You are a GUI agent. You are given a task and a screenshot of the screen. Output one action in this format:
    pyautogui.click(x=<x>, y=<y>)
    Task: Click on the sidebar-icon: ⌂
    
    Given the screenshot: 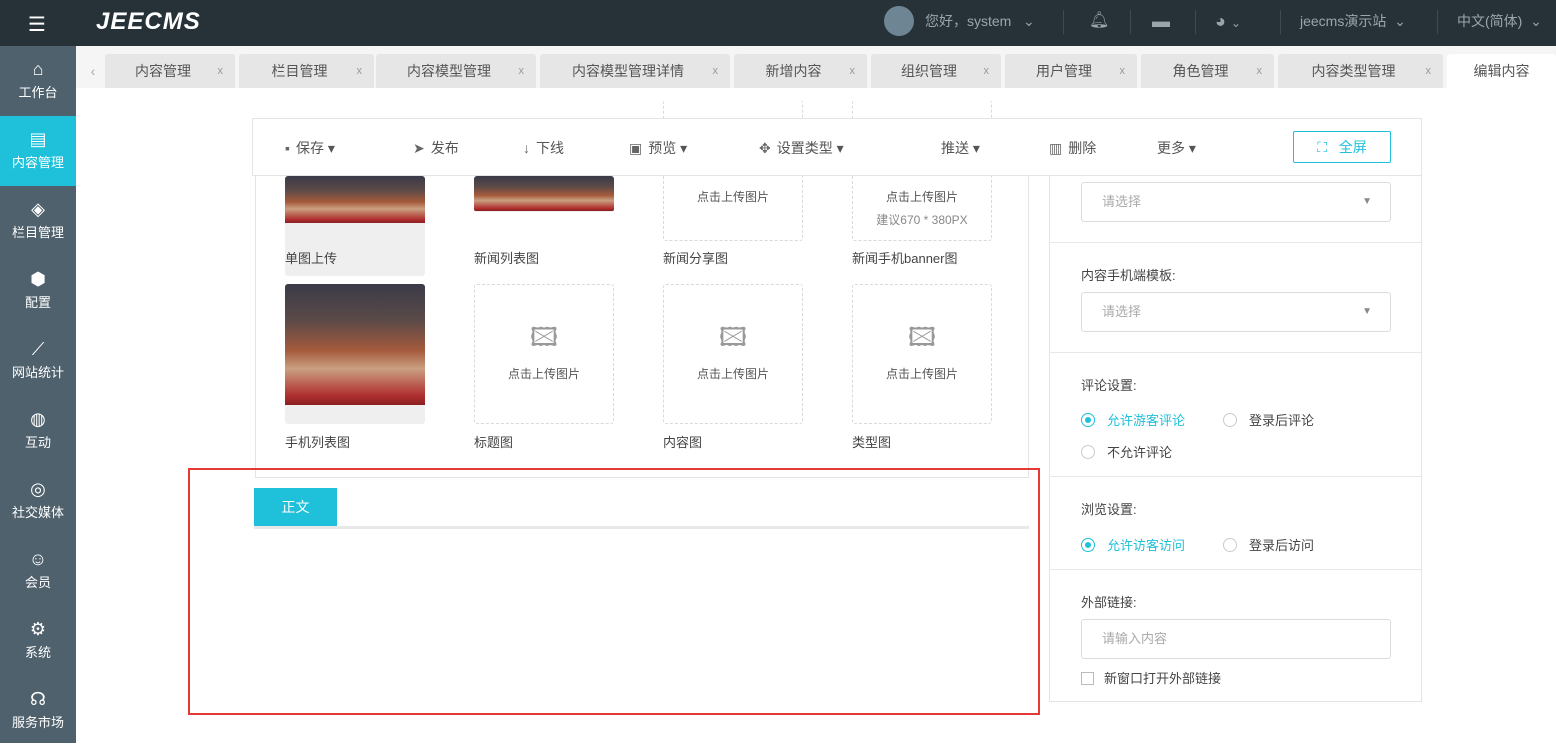 What is the action you would take?
    pyautogui.click(x=38, y=69)
    